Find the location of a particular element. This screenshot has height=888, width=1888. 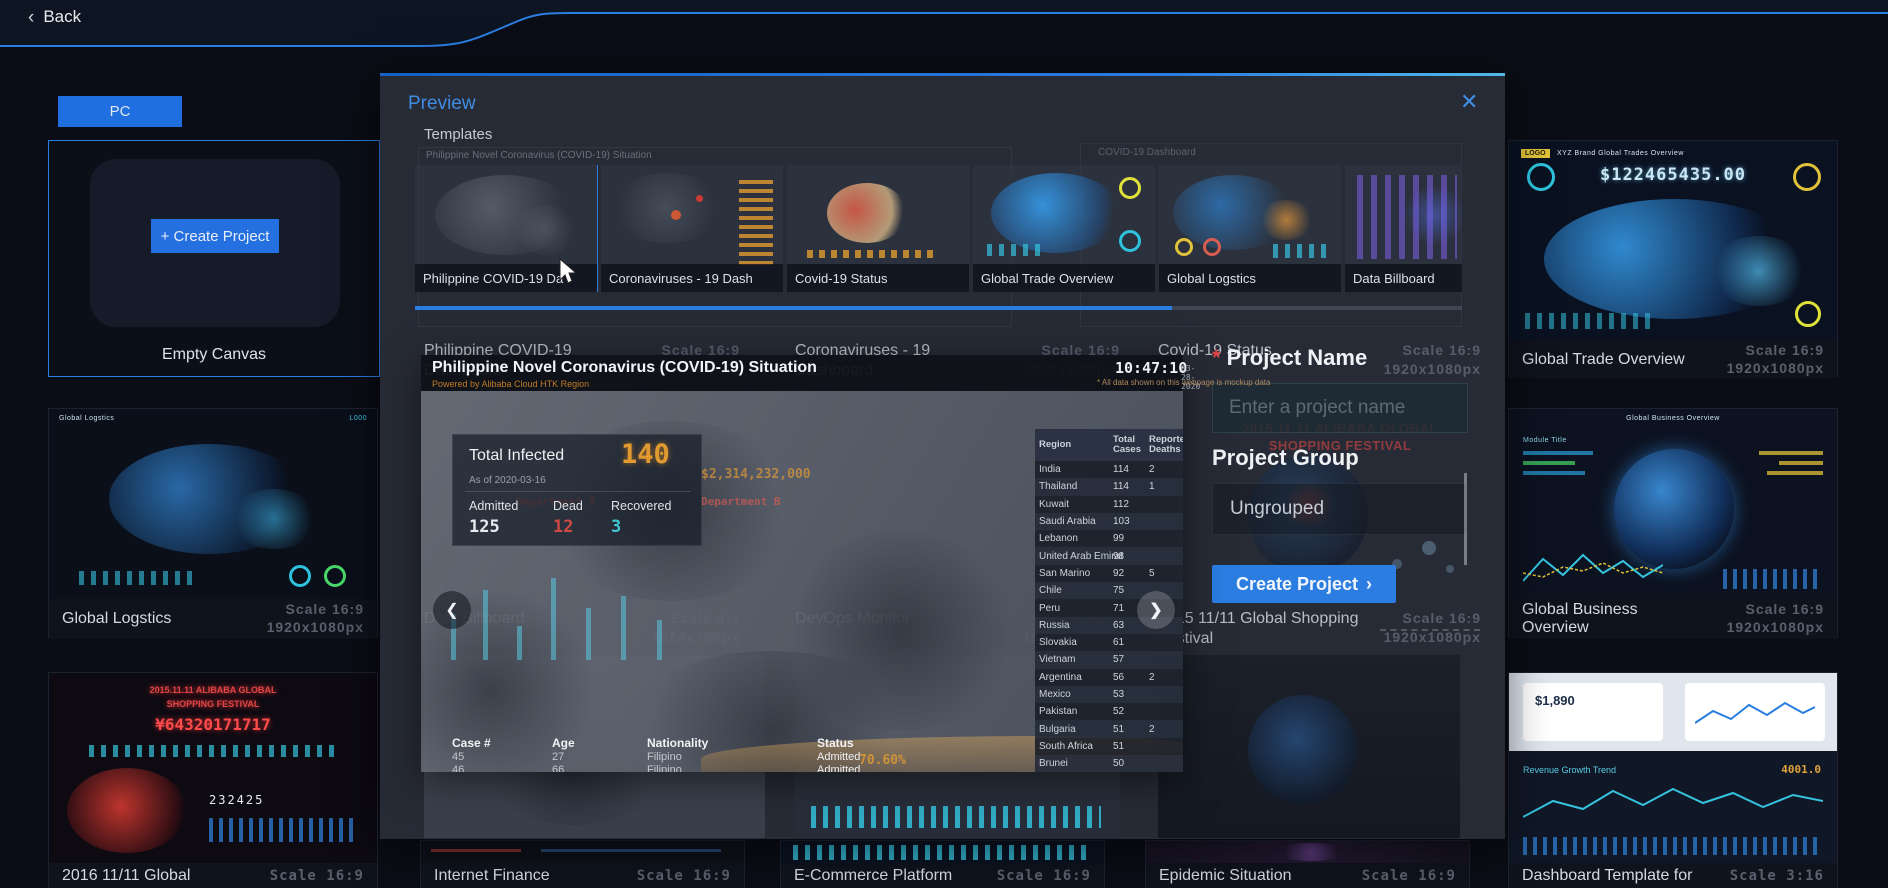

card-title: Global Logstics is located at coordinates (117, 618).